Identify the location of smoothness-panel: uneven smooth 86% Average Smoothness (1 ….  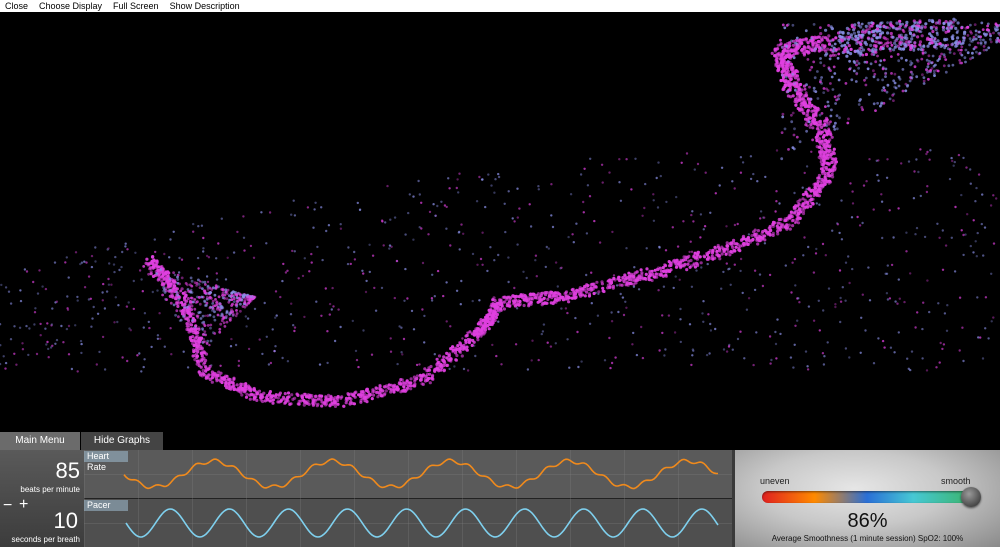
(867, 498).